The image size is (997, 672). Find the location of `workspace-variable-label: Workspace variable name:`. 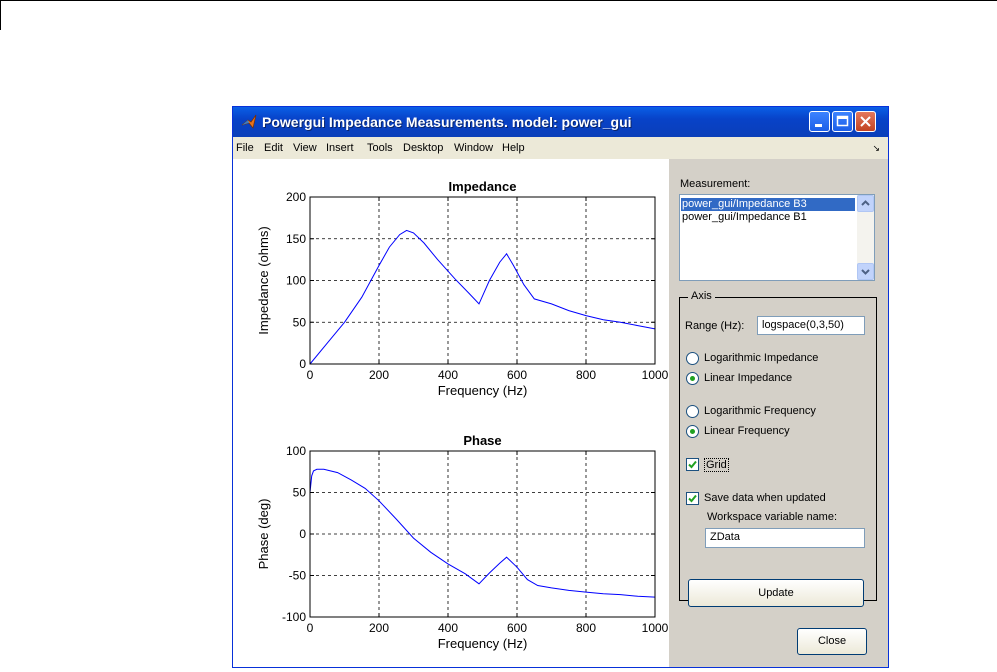

workspace-variable-label: Workspace variable name: is located at coordinates (772, 517).